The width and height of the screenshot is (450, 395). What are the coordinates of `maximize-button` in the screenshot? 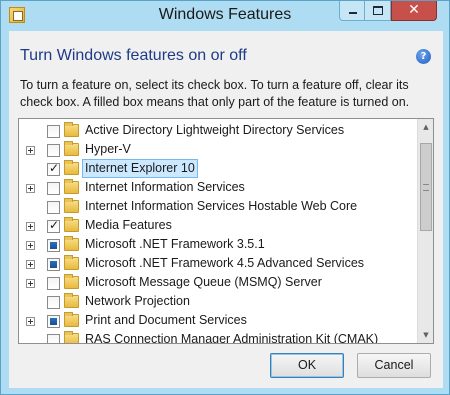 It's located at (378, 11).